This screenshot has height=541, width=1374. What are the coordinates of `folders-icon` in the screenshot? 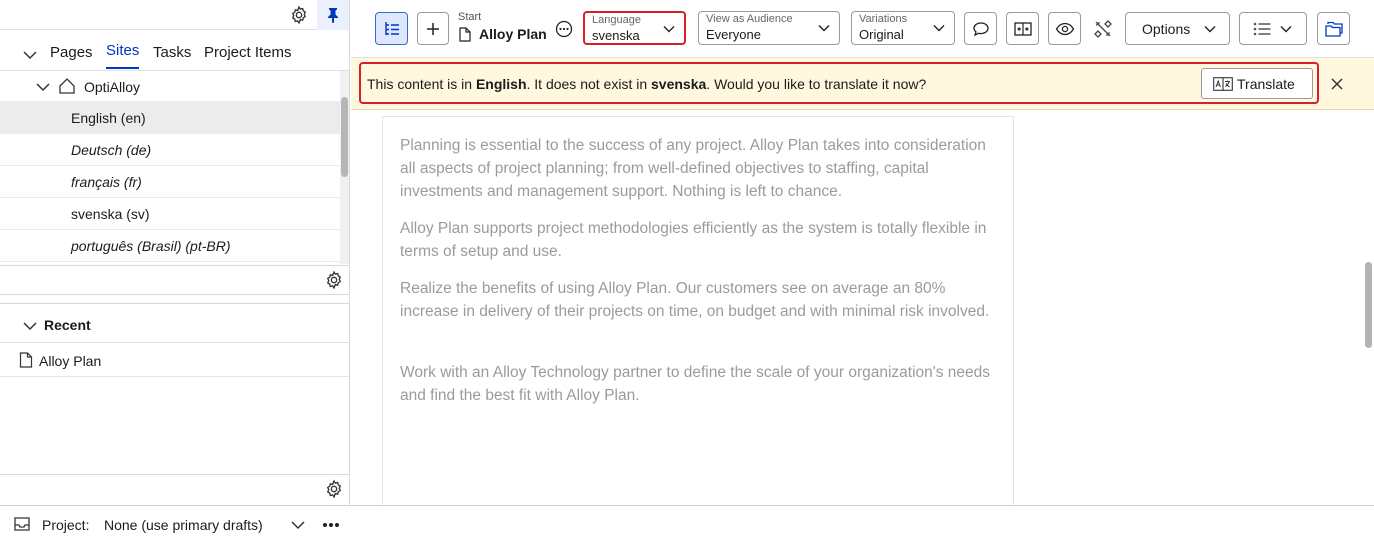 It's located at (1334, 29).